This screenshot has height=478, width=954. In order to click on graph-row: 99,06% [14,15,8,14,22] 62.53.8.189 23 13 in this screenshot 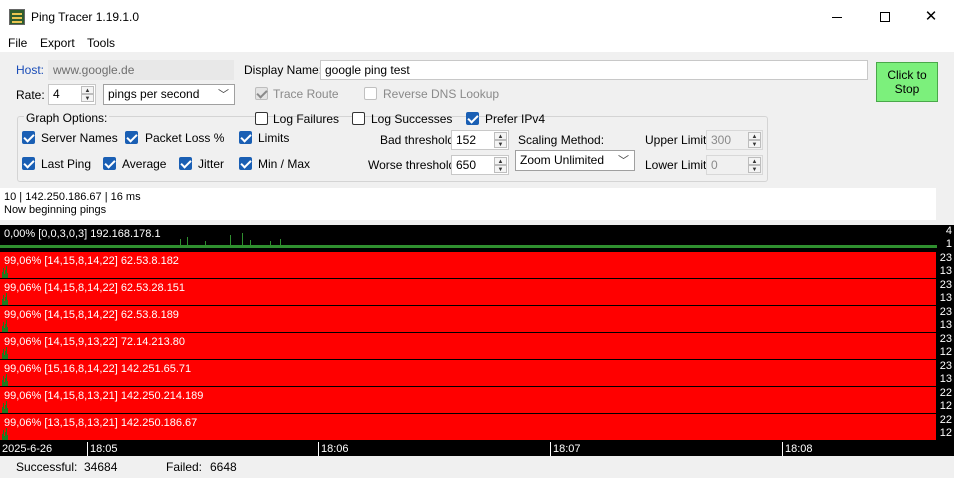, I will do `click(477, 319)`.